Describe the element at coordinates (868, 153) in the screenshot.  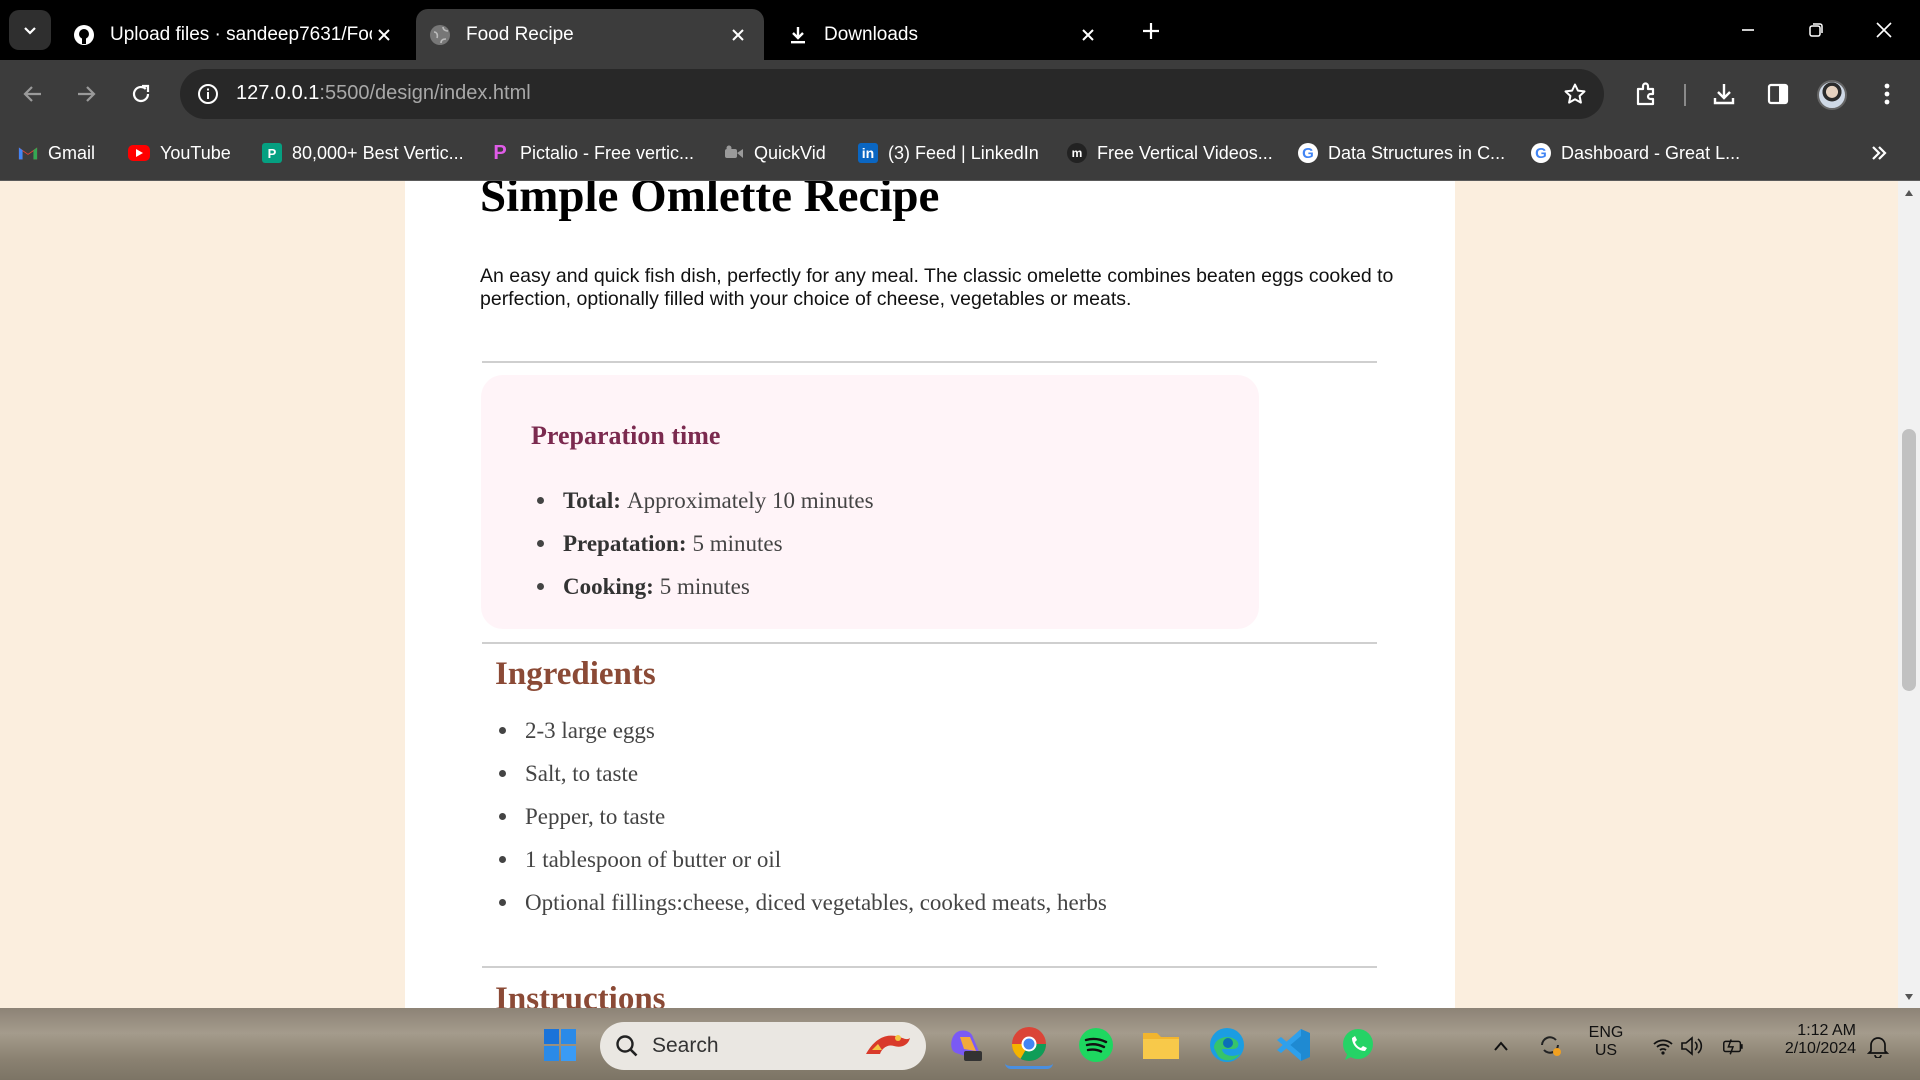
I see `linkedin-icon: in` at that location.